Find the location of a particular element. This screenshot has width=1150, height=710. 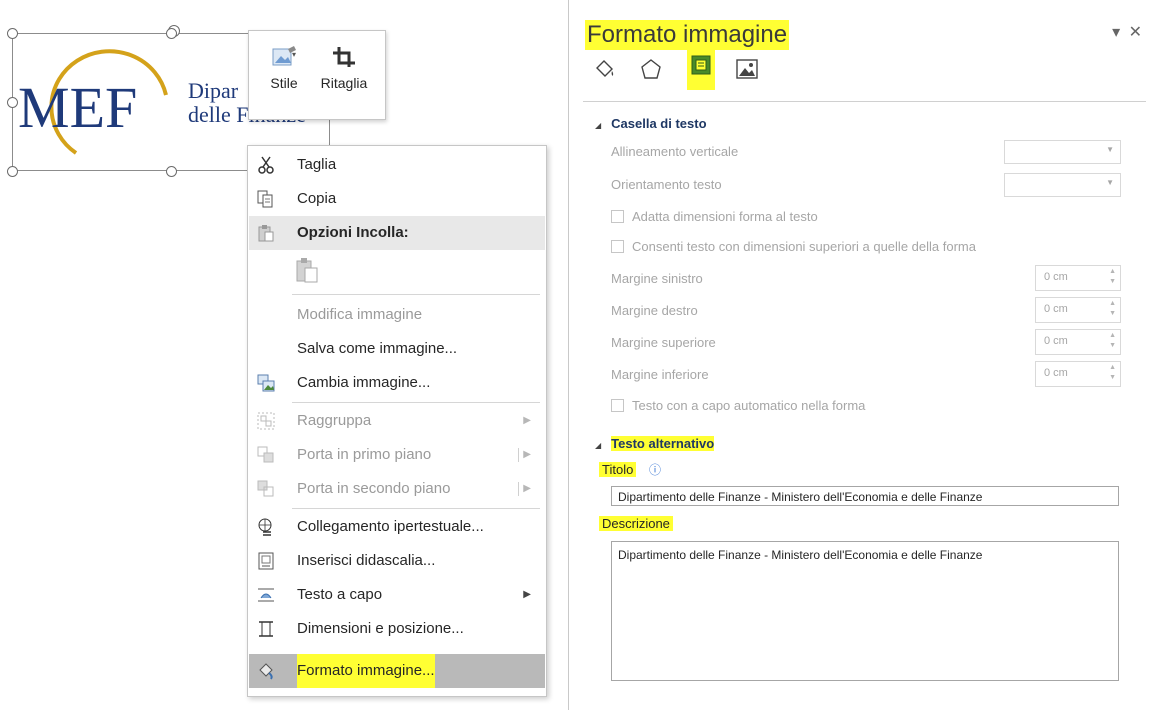

resize-handle-bottom is located at coordinates (171, 171).